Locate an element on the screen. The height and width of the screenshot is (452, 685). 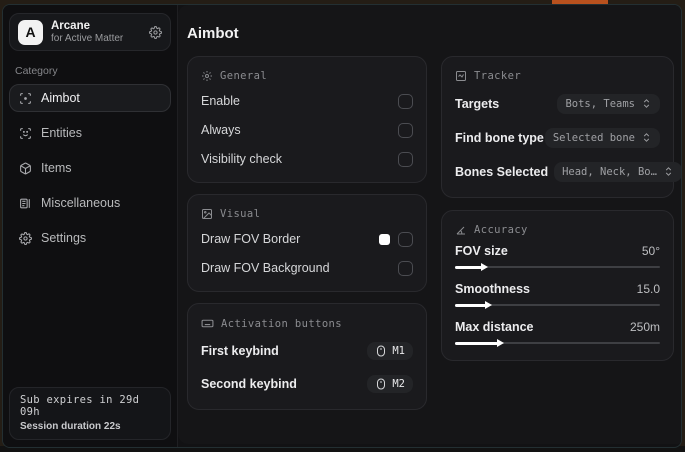
setting-row-second-keybind: Second keybind M2 is located at coordinates (307, 384).